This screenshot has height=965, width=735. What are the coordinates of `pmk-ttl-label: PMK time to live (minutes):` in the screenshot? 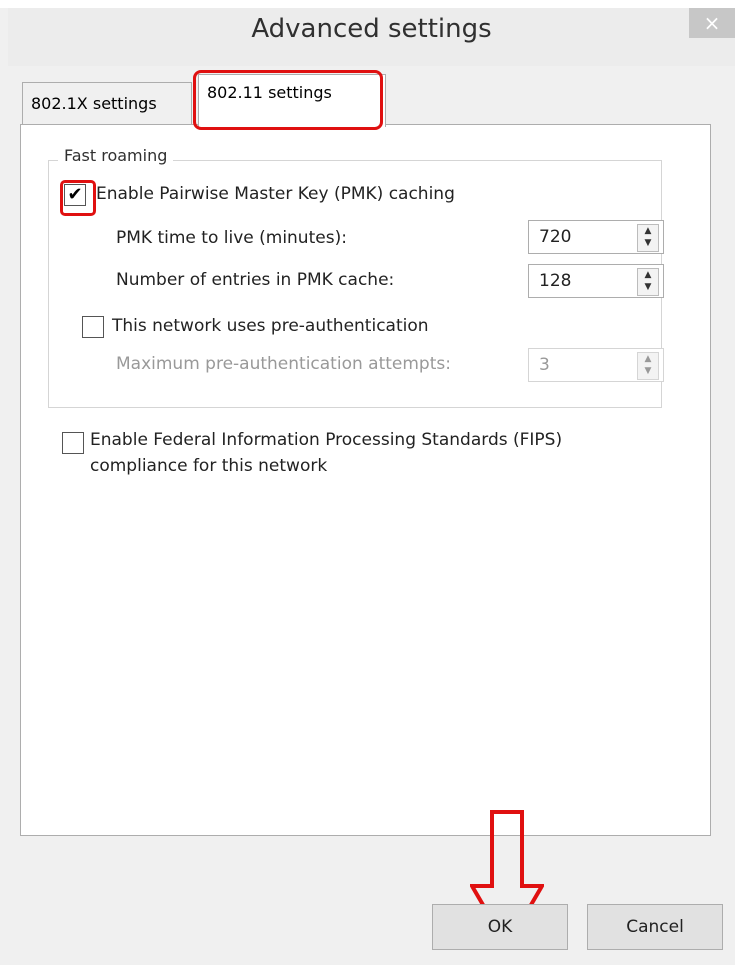 It's located at (231, 238).